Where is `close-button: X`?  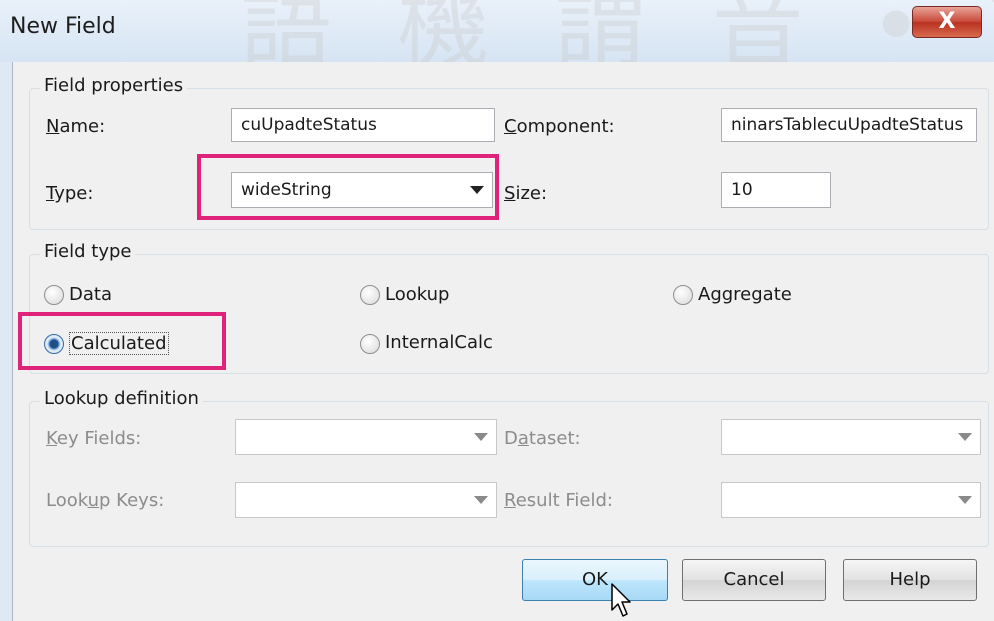 close-button: X is located at coordinates (947, 22).